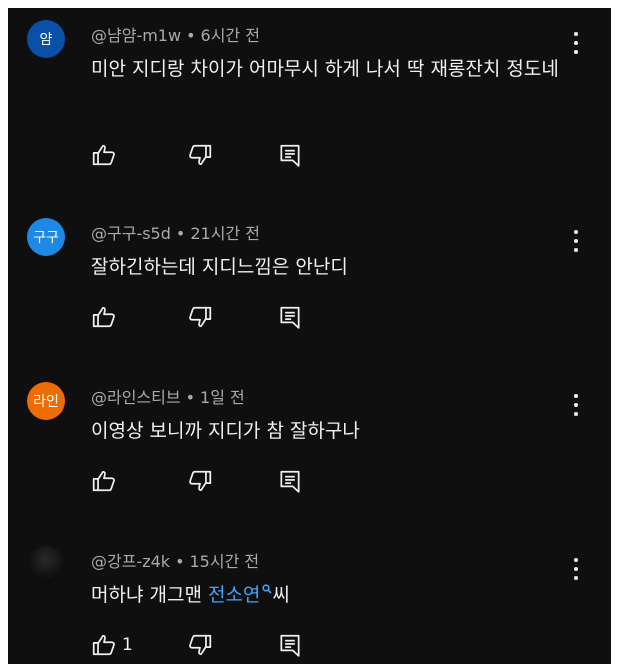 This screenshot has width=619, height=664. What do you see at coordinates (325, 69) in the screenshot?
I see `comment-text: 미안 지디랑 차이가 어마무시 하게 나서 딱 재롱잔치 정도네` at bounding box center [325, 69].